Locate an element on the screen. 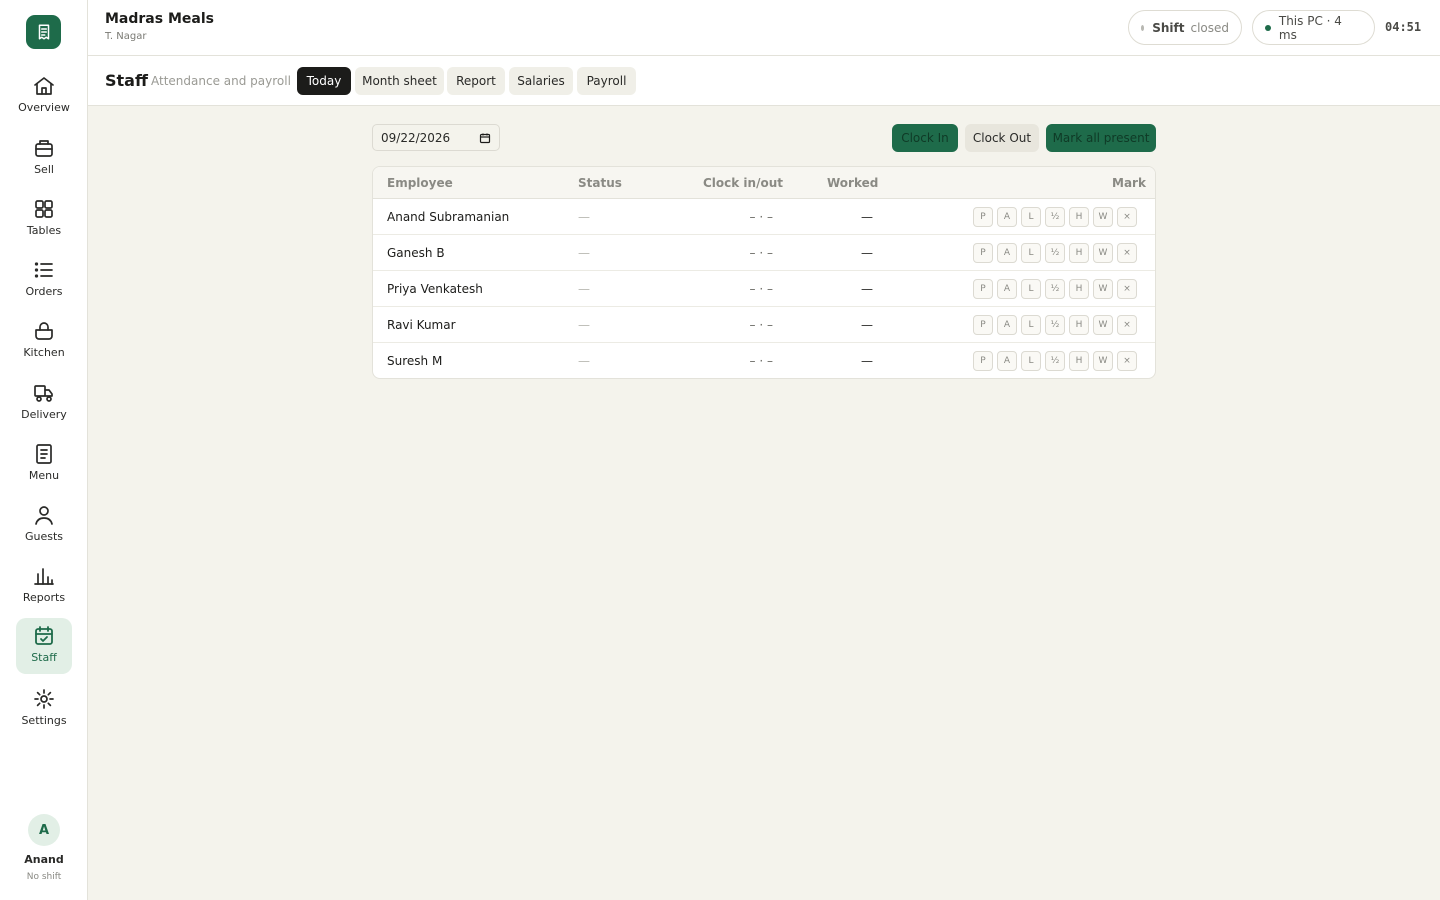 The image size is (1440, 900). tab-today: Today is located at coordinates (324, 81).